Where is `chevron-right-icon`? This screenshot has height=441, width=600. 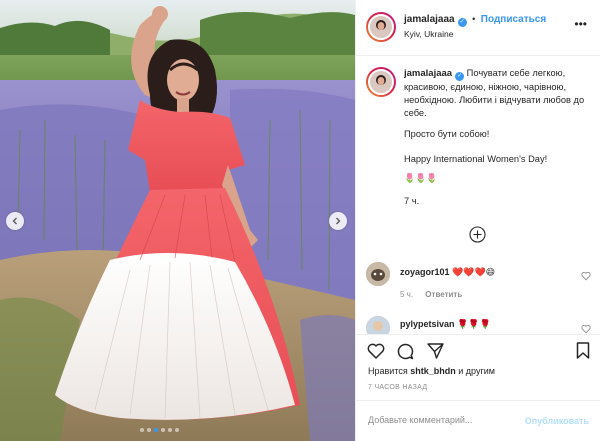 chevron-right-icon is located at coordinates (338, 221).